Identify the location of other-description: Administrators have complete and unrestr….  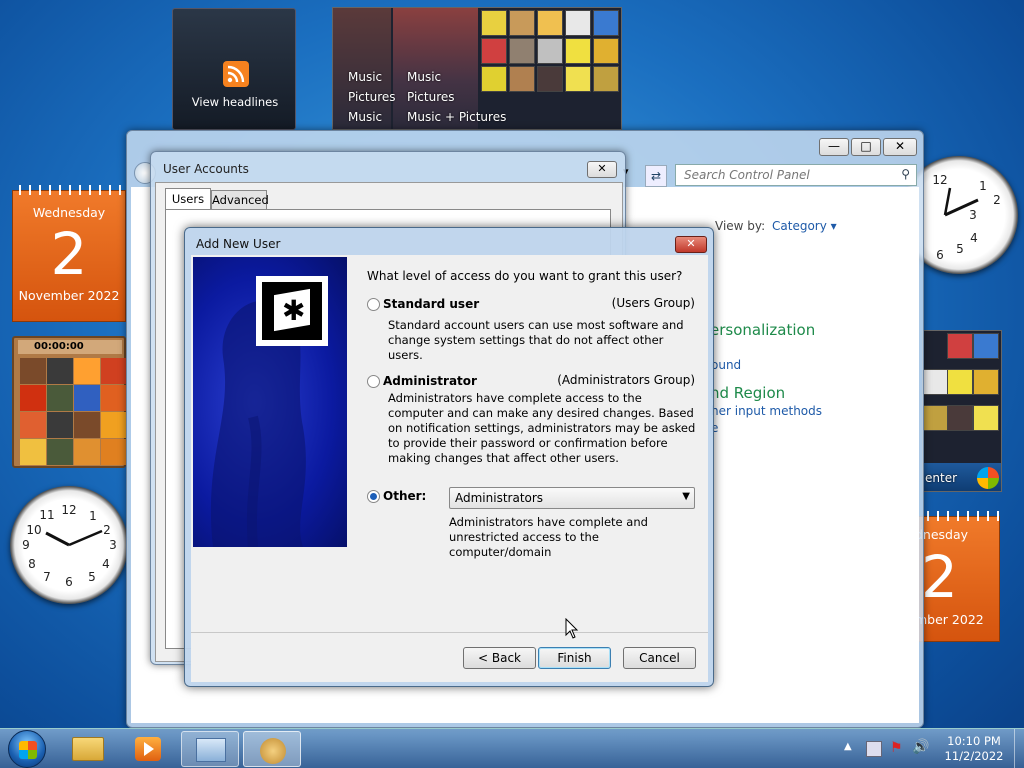
(548, 537).